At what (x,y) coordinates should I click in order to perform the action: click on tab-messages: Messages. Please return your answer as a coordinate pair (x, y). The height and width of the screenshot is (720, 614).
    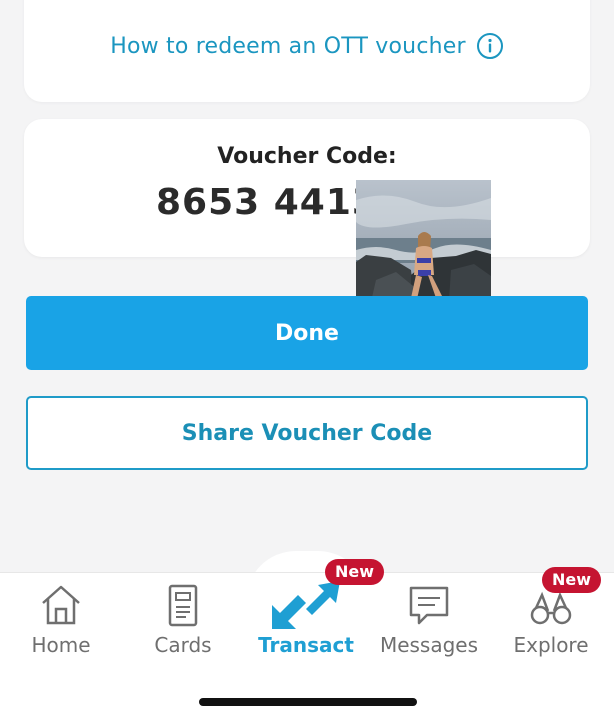
    Looking at the image, I should click on (429, 628).